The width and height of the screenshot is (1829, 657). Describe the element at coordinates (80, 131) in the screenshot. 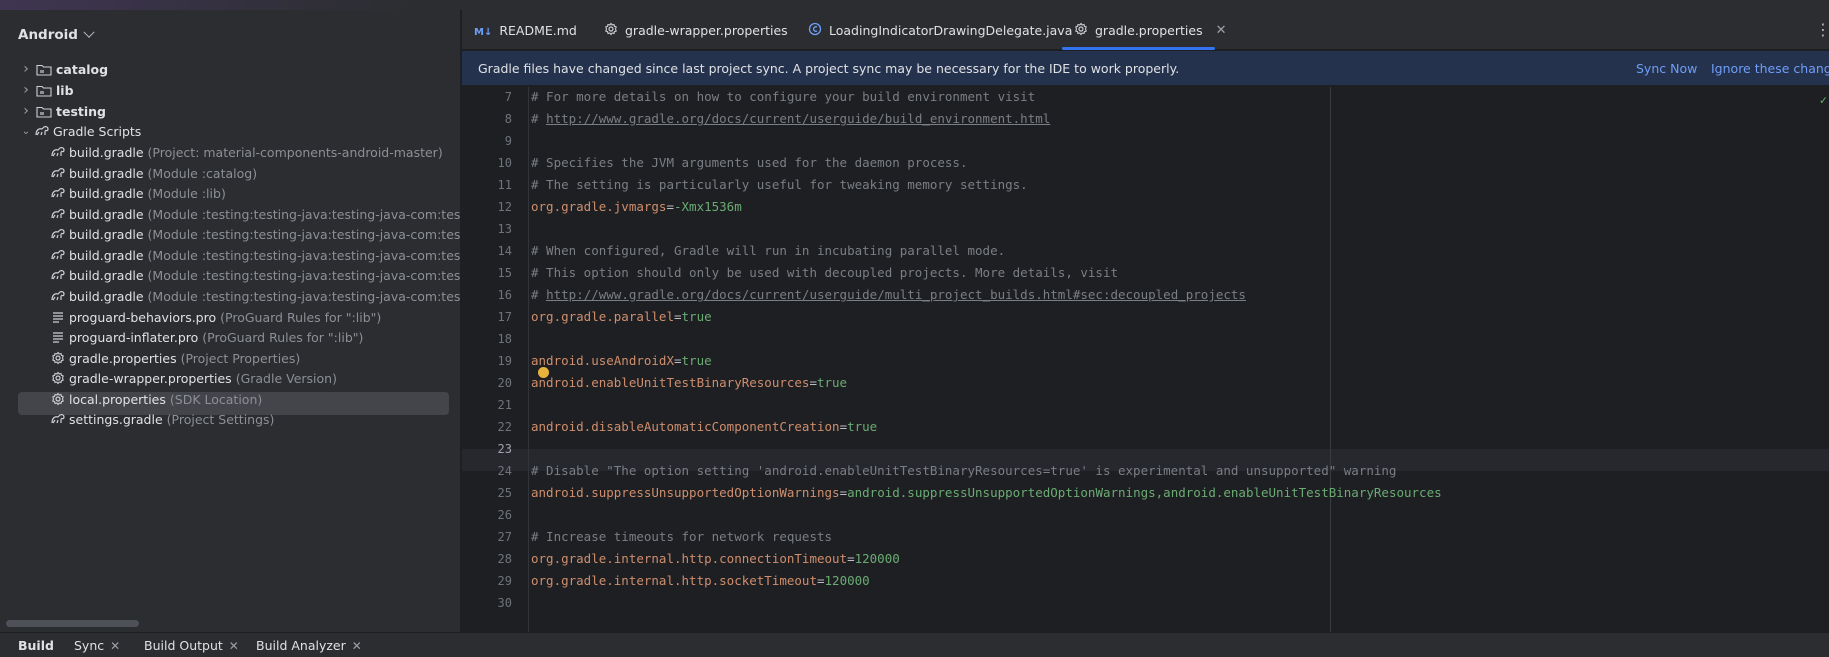

I see `tree-item: ⌄ Gradle Scripts` at that location.